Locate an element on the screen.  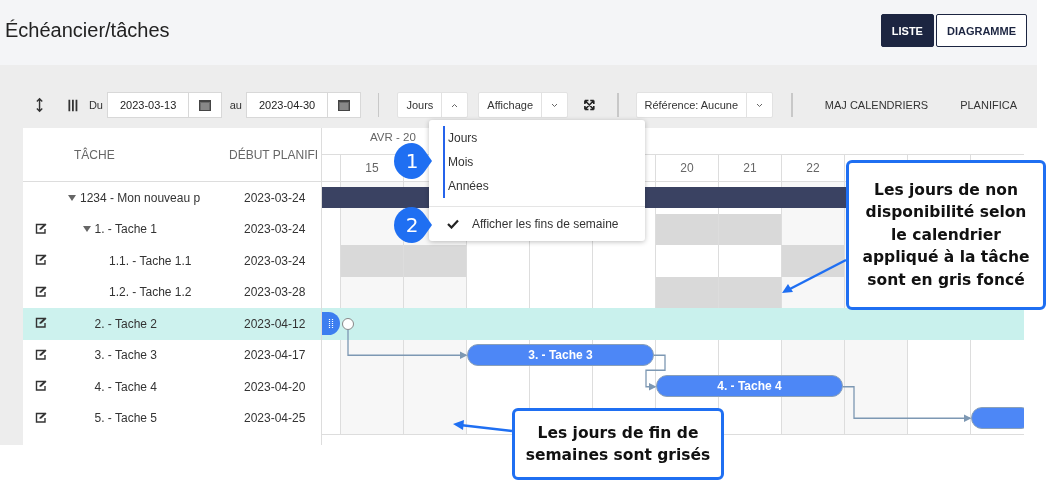
task-name: 1.1. - Tache 1.1 is located at coordinates (150, 260).